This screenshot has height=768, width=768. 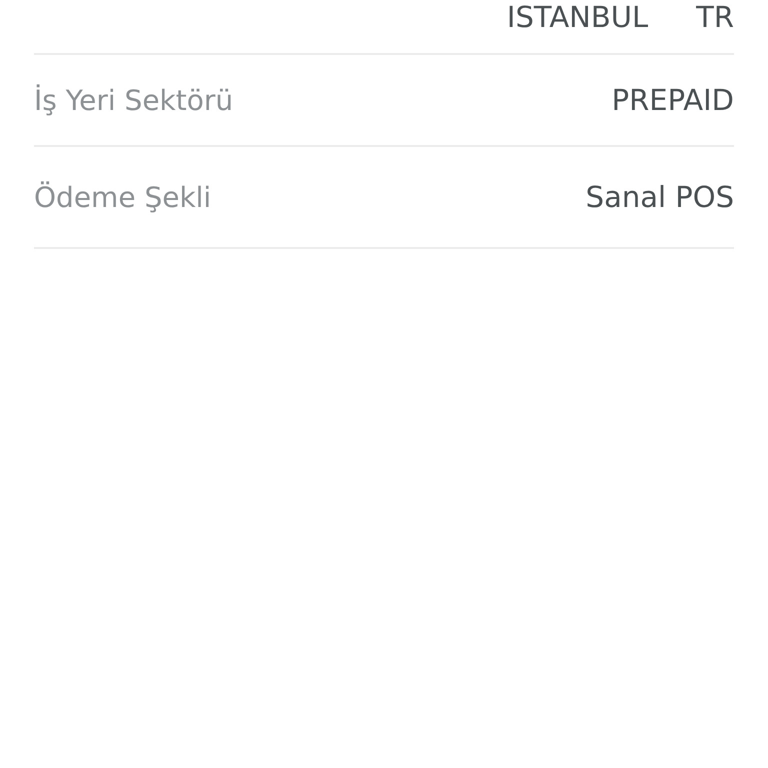 I want to click on field-value: TR, so click(x=715, y=17).